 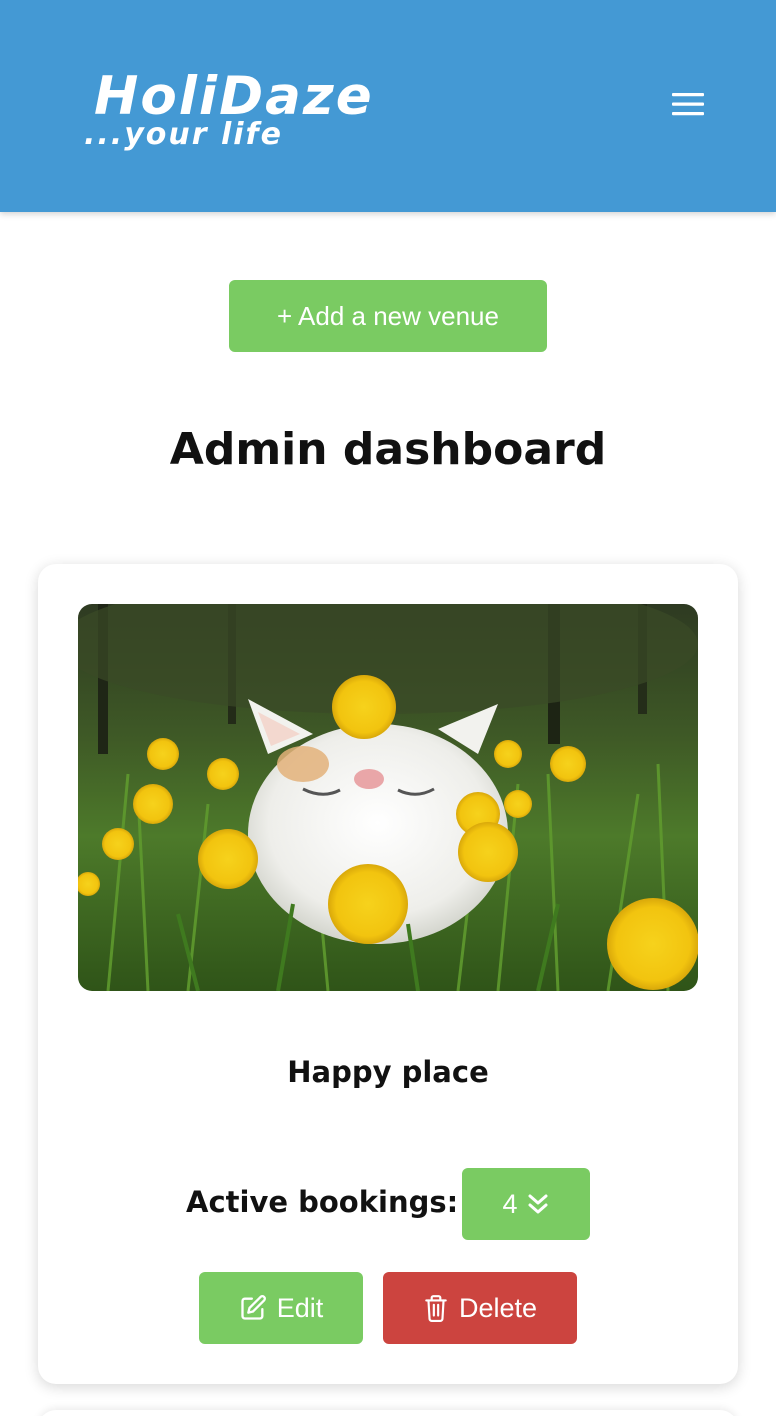 I want to click on logo-title: HoliDaze, so click(x=234, y=96).